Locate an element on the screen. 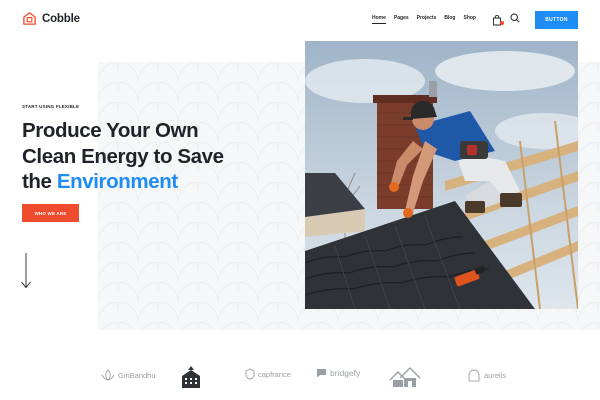  headline-line-1: Produce Your Own is located at coordinates (110, 130).